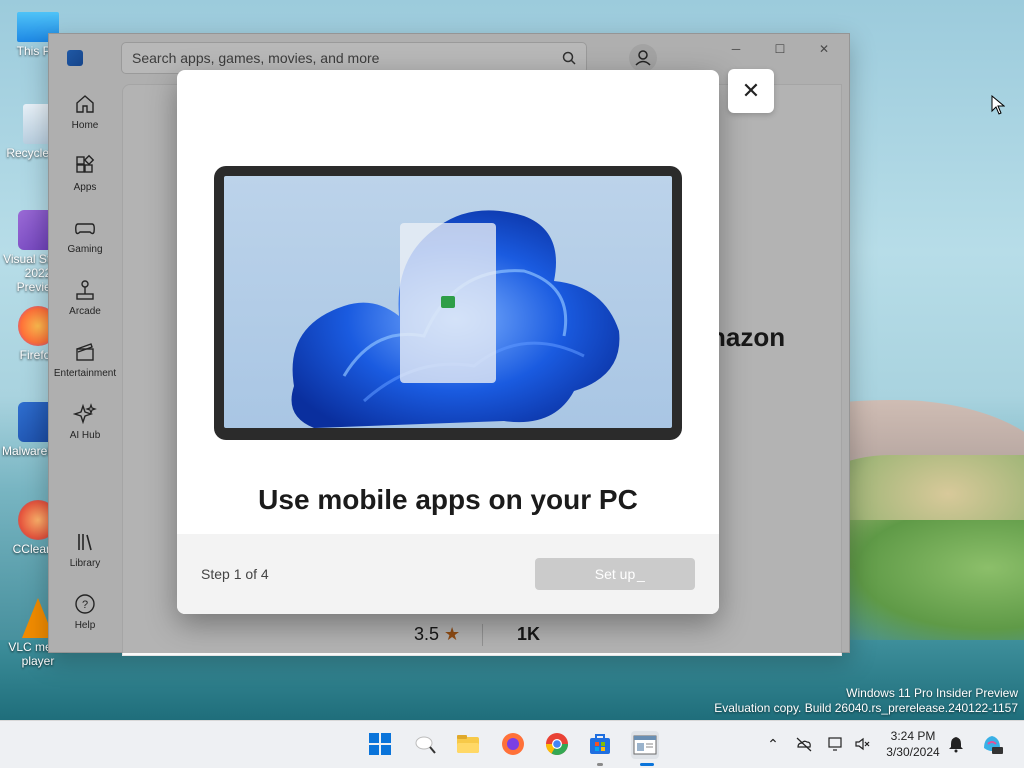  I want to click on firefox-taskbar-icon, so click(513, 744).